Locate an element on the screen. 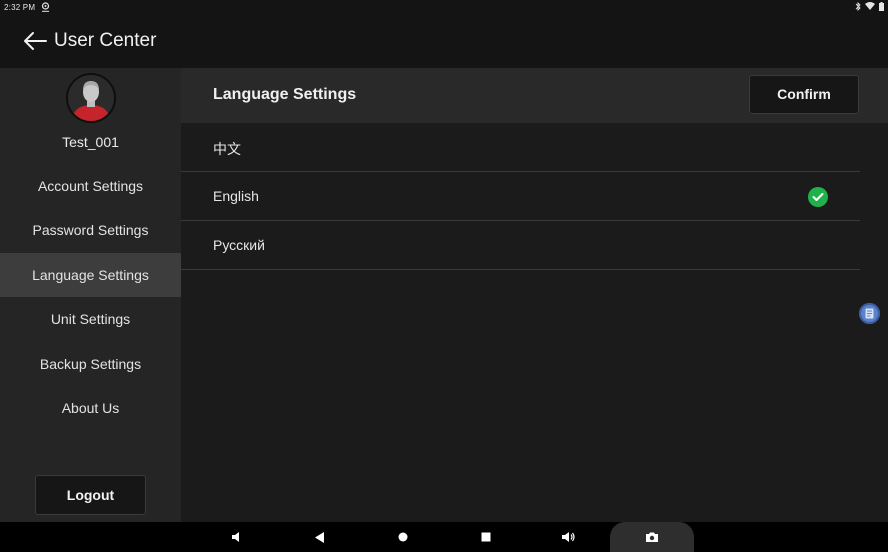  floating-assist-icon is located at coordinates (869, 313).